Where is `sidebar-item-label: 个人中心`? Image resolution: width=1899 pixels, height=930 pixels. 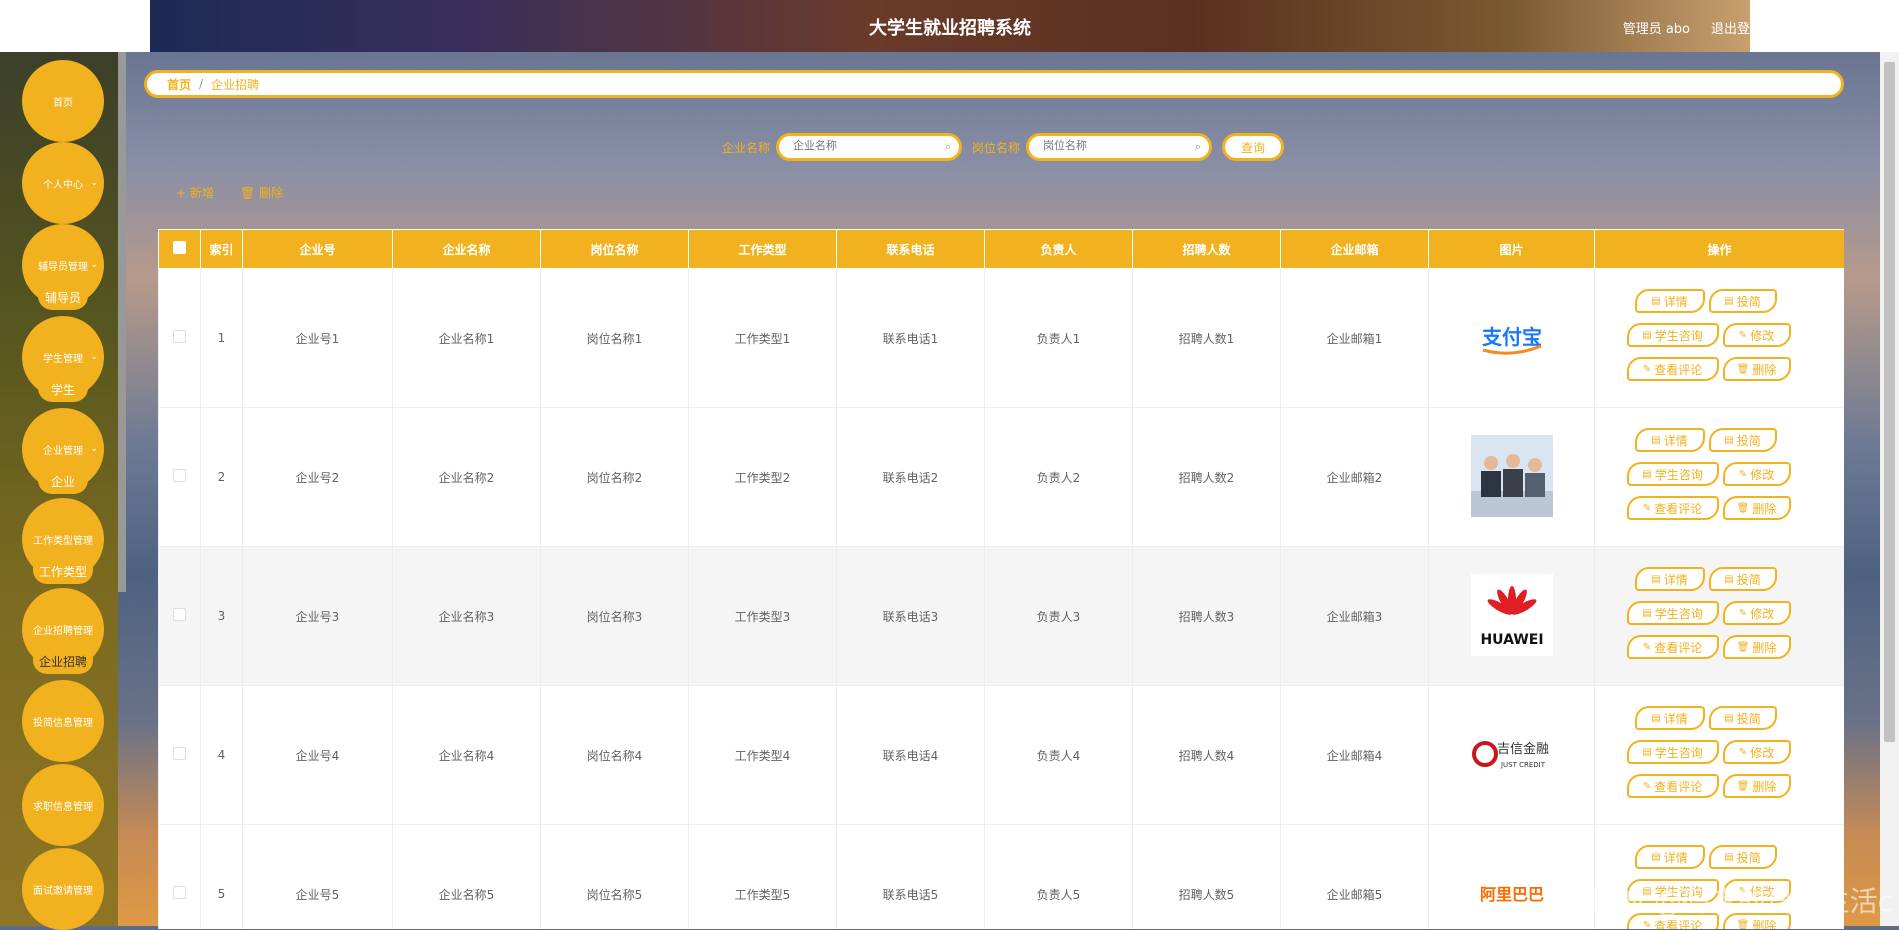
sidebar-item-label: 个人中心 is located at coordinates (63, 185).